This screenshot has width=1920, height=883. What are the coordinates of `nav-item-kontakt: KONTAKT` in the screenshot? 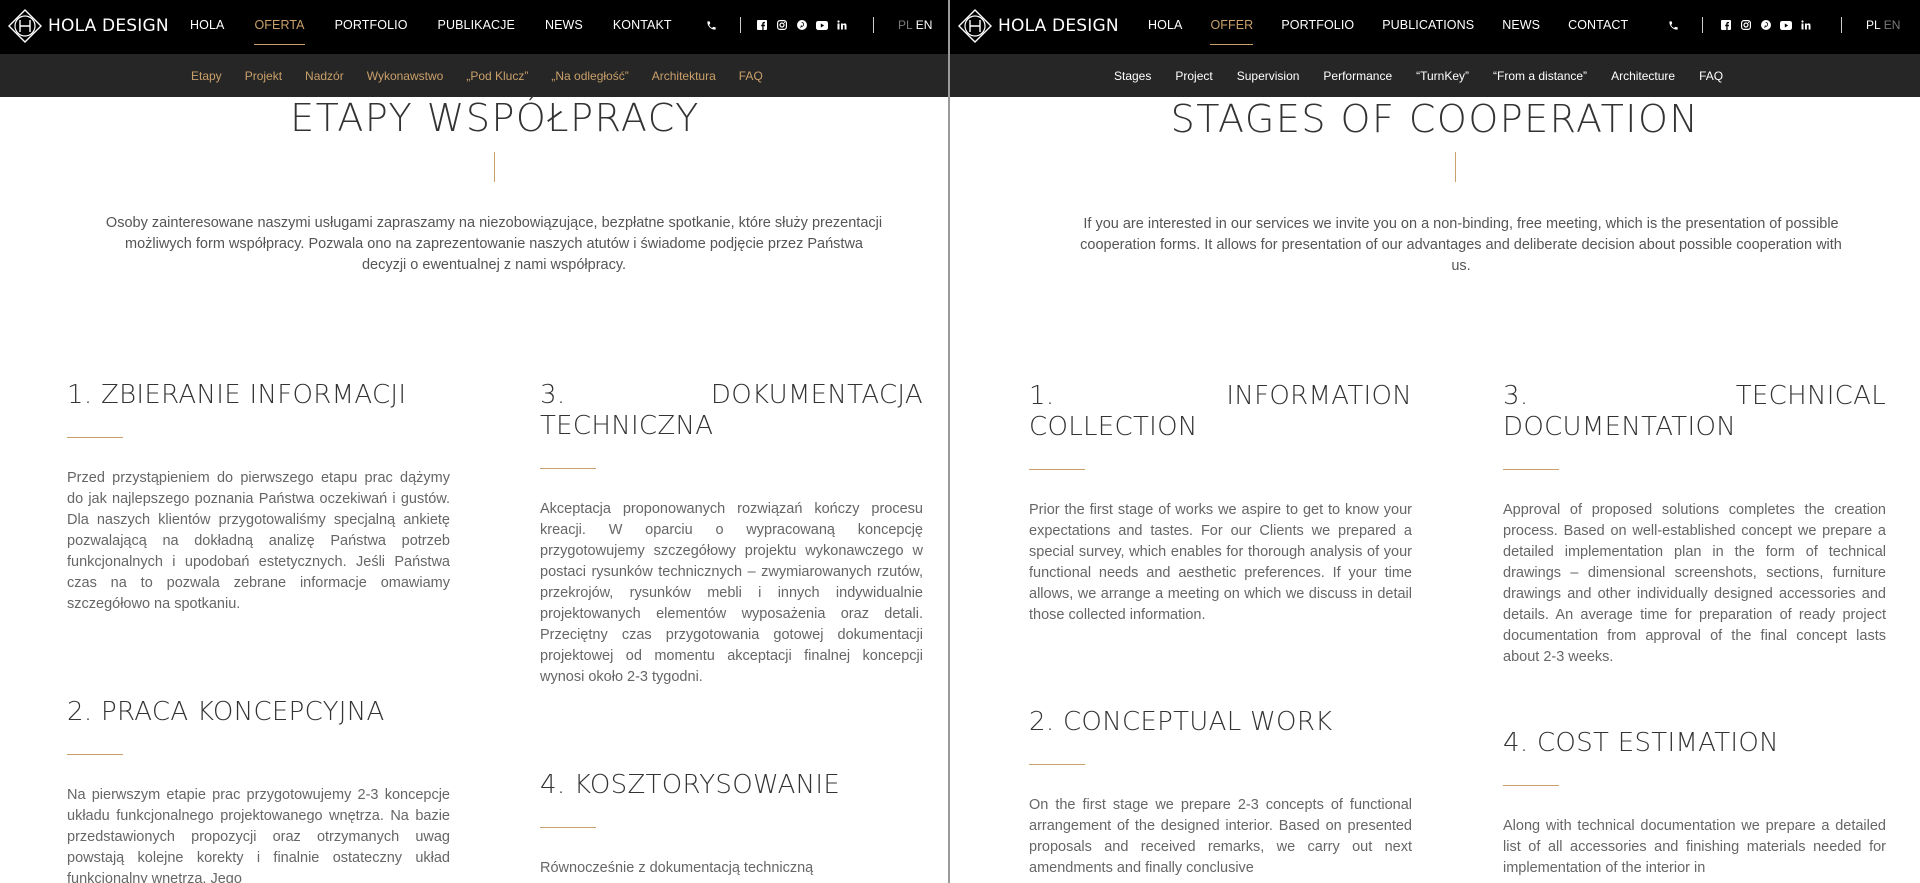 It's located at (642, 25).